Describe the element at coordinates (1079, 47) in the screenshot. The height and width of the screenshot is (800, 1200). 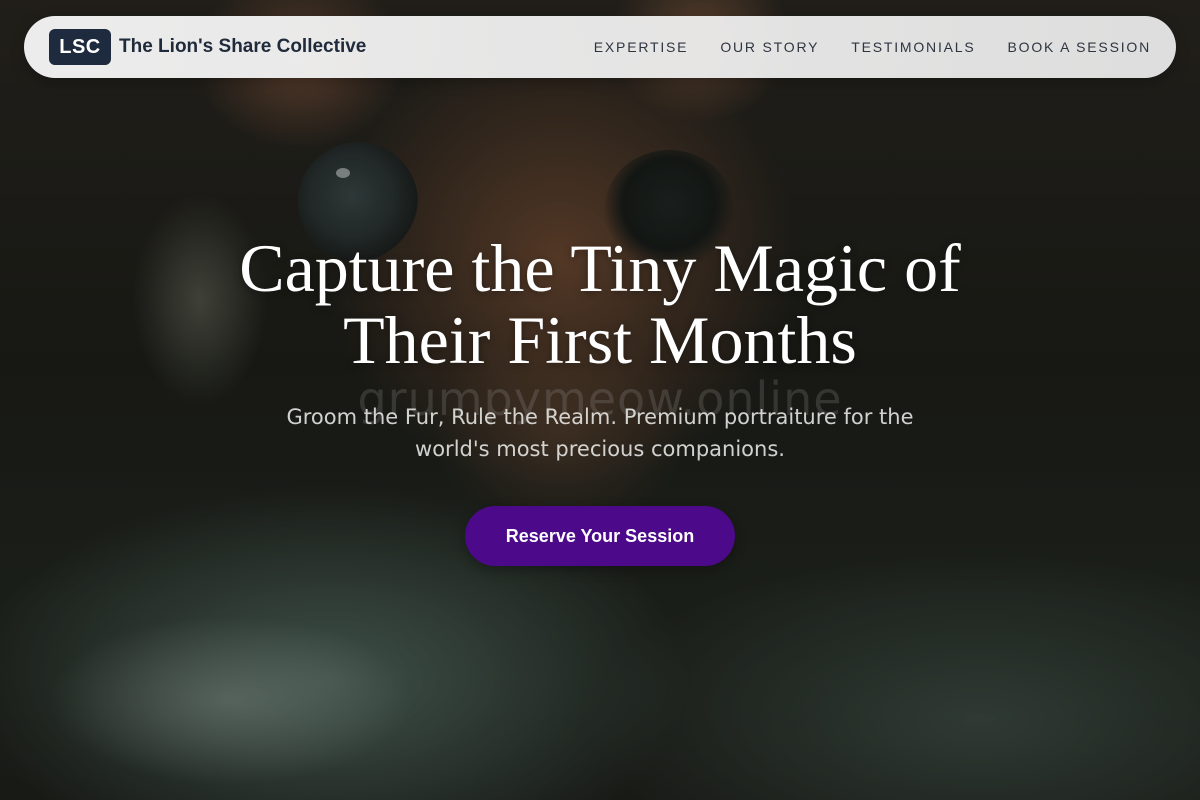
I see `nav-link-book-a-session: BOOK A SESSION` at that location.